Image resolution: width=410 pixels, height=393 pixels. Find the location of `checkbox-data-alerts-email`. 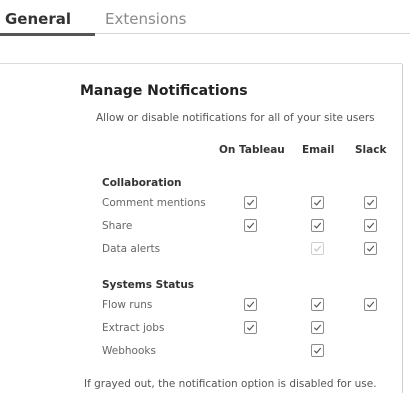

checkbox-data-alerts-email is located at coordinates (317, 248).